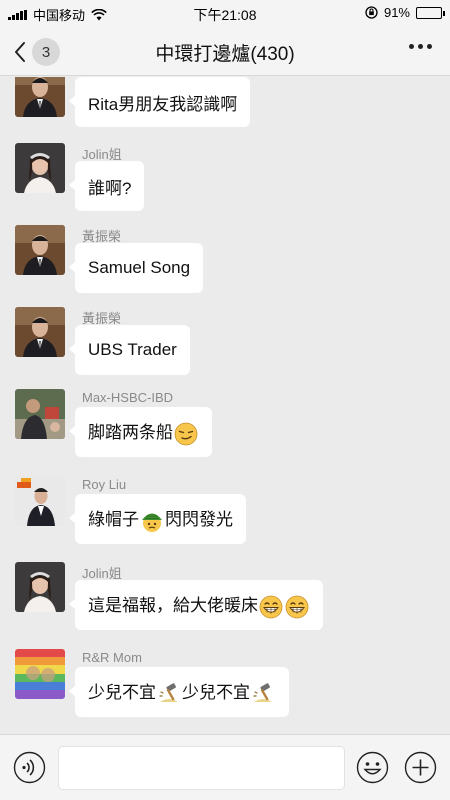 Image resolution: width=450 pixels, height=800 pixels. What do you see at coordinates (139, 267) in the screenshot?
I see `message-text: Samuel Song` at bounding box center [139, 267].